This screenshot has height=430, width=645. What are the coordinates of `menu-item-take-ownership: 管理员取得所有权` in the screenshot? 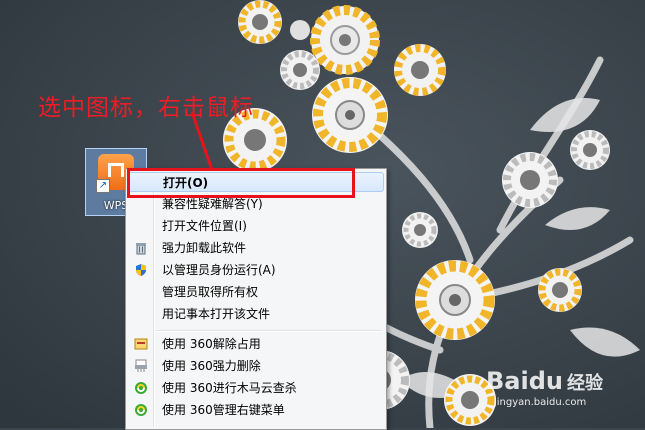 It's located at (256, 292).